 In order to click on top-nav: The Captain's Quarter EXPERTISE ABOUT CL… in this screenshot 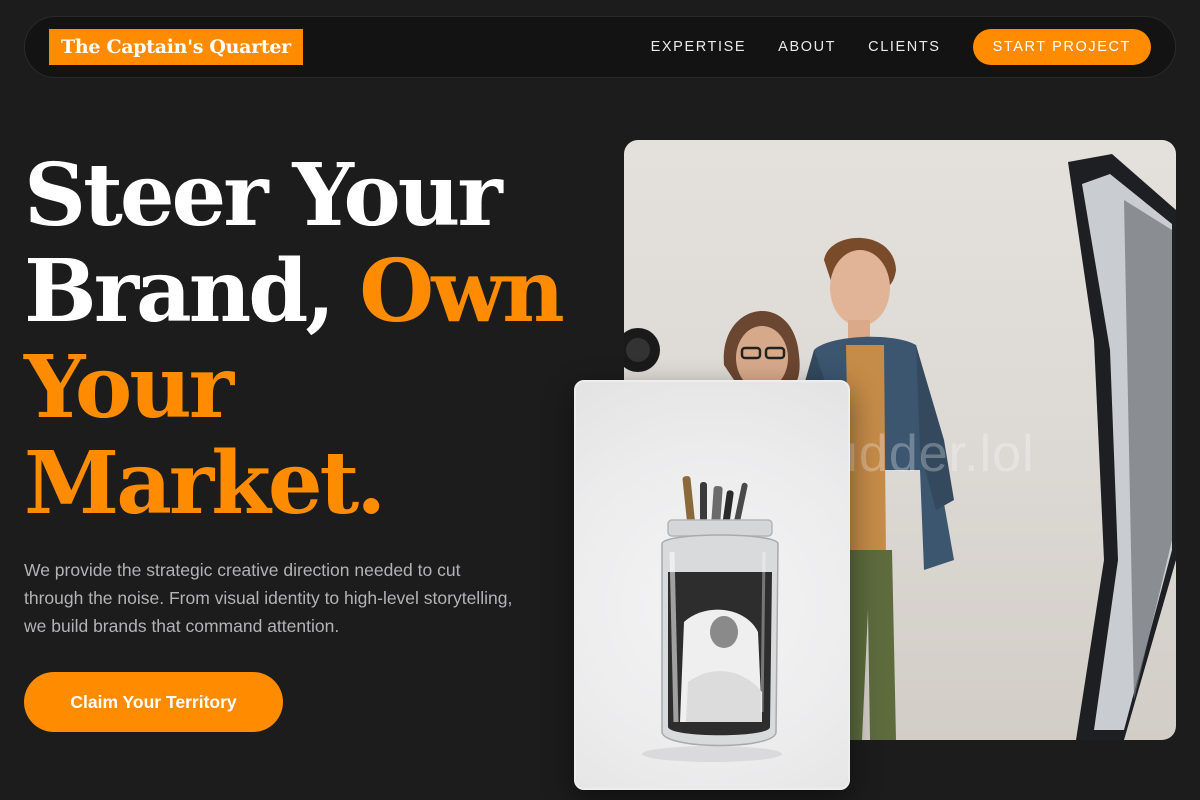, I will do `click(600, 47)`.